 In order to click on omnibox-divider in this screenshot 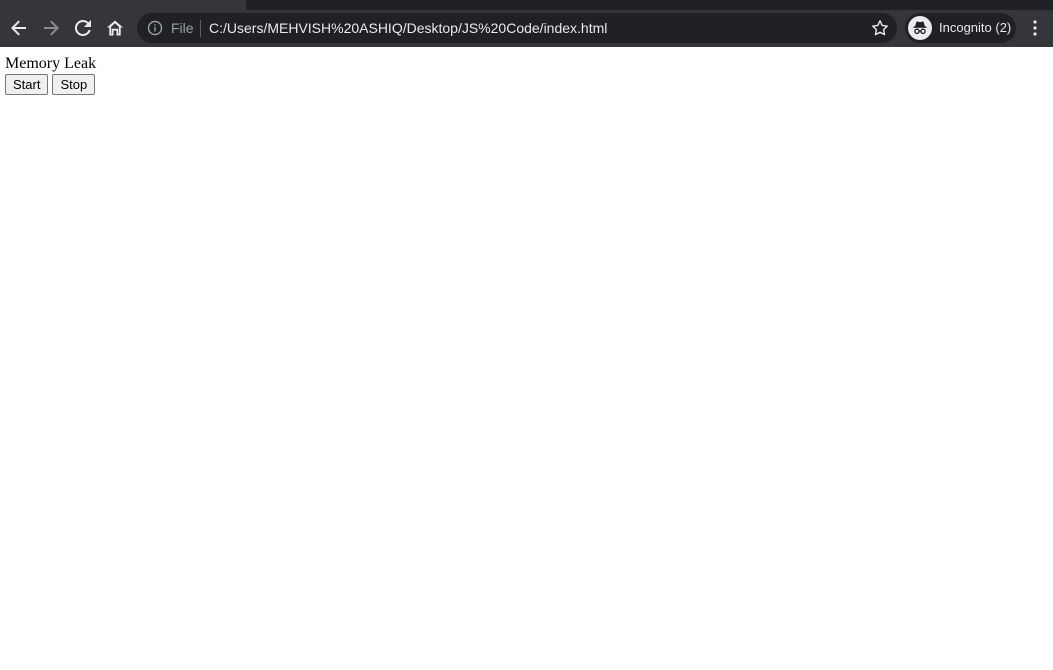, I will do `click(200, 28)`.